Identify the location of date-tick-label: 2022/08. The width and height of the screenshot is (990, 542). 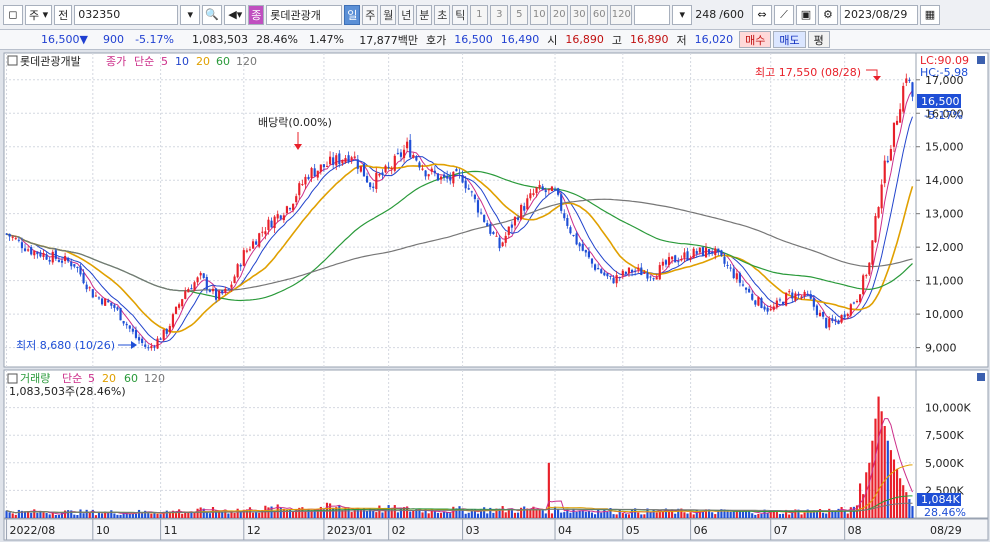
(33, 530).